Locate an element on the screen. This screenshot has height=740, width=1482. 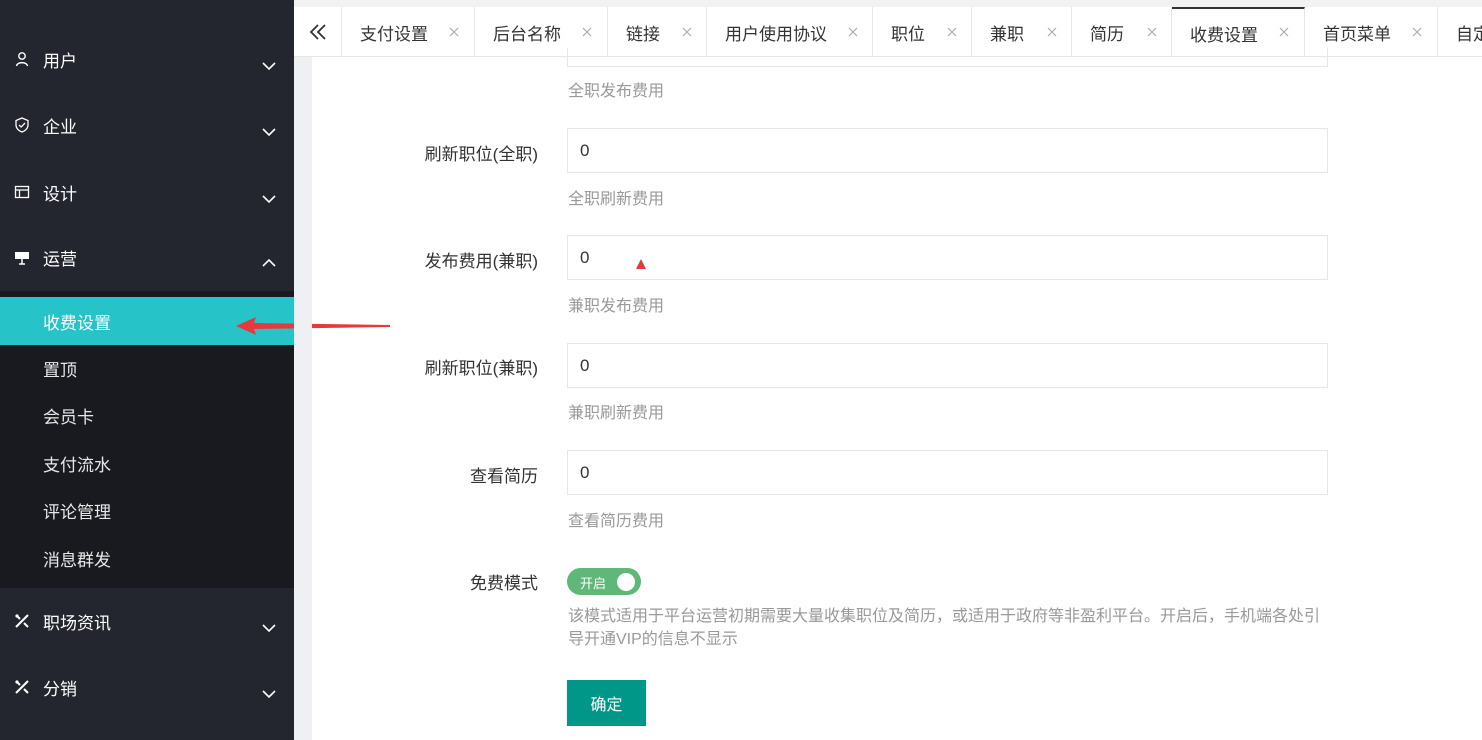
submenu-item-broadcast: 消息群发 is located at coordinates (147, 558).